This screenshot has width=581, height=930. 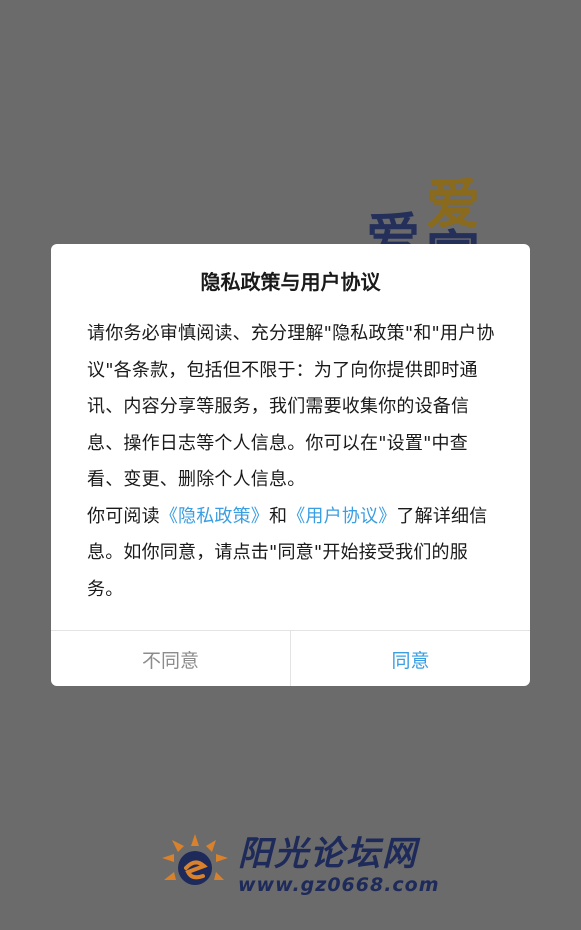 I want to click on paragraph-2-prefix: 你可阅读, so click(x=123, y=516).